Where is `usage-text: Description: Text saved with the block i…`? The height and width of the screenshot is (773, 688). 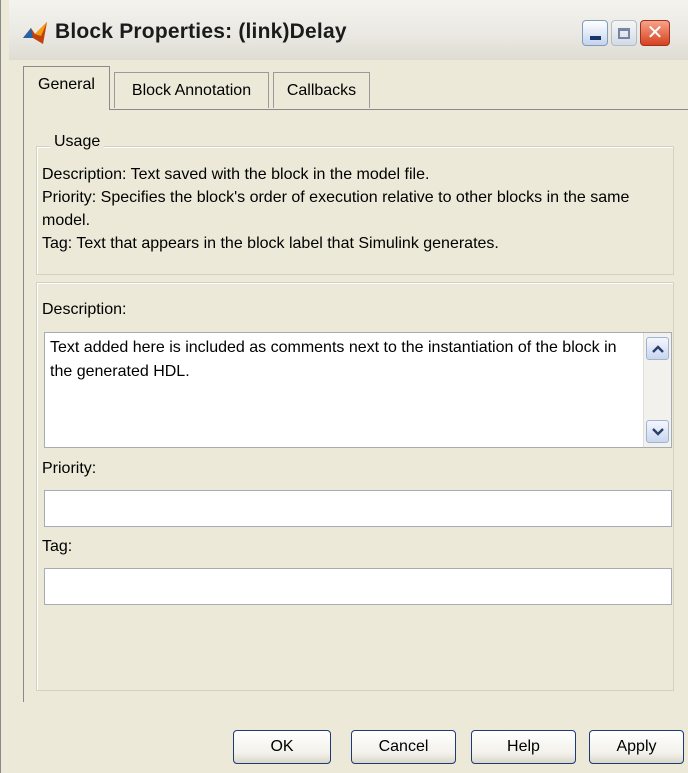 usage-text: Description: Text saved with the block i… is located at coordinates (357, 209).